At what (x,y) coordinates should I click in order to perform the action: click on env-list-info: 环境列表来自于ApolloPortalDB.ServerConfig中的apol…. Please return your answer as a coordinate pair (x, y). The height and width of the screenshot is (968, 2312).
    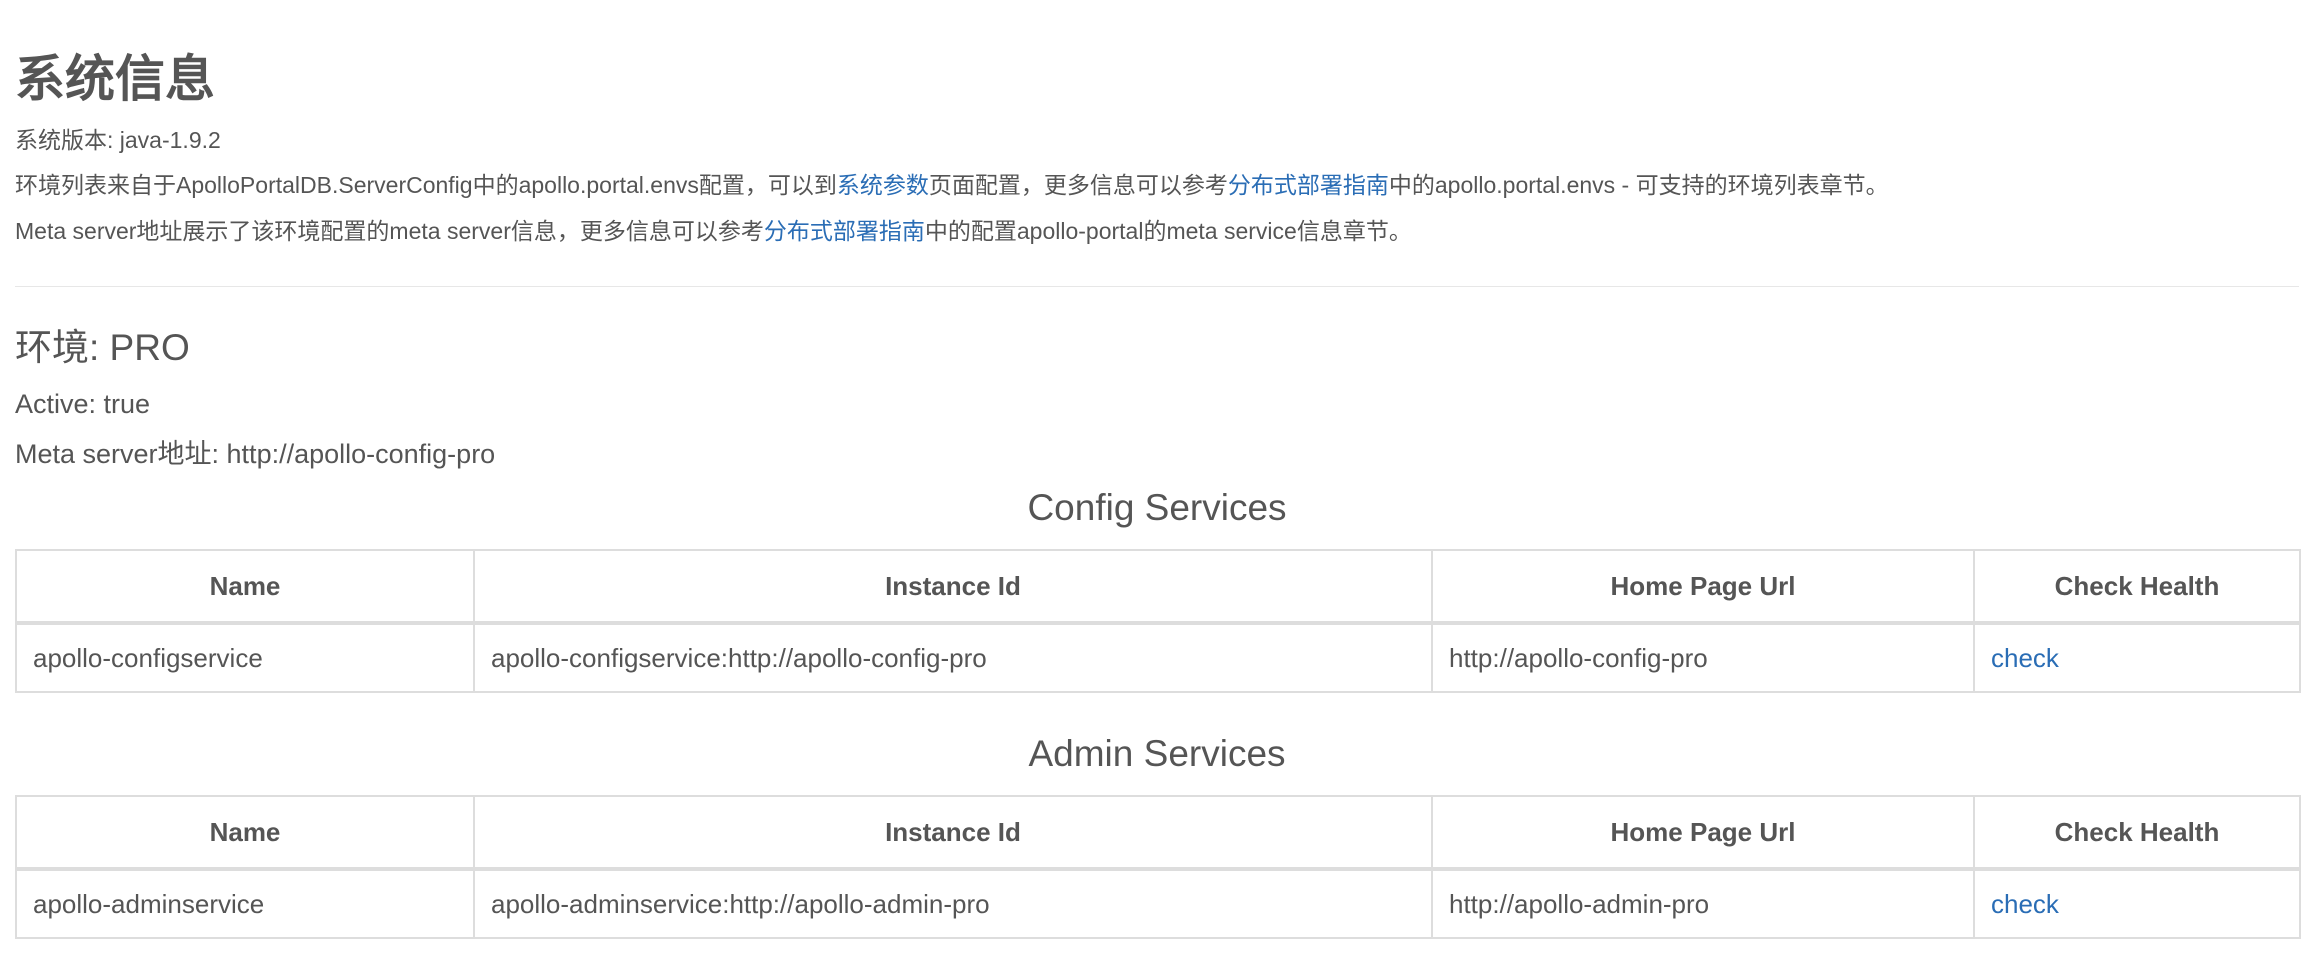
    Looking at the image, I should click on (952, 185).